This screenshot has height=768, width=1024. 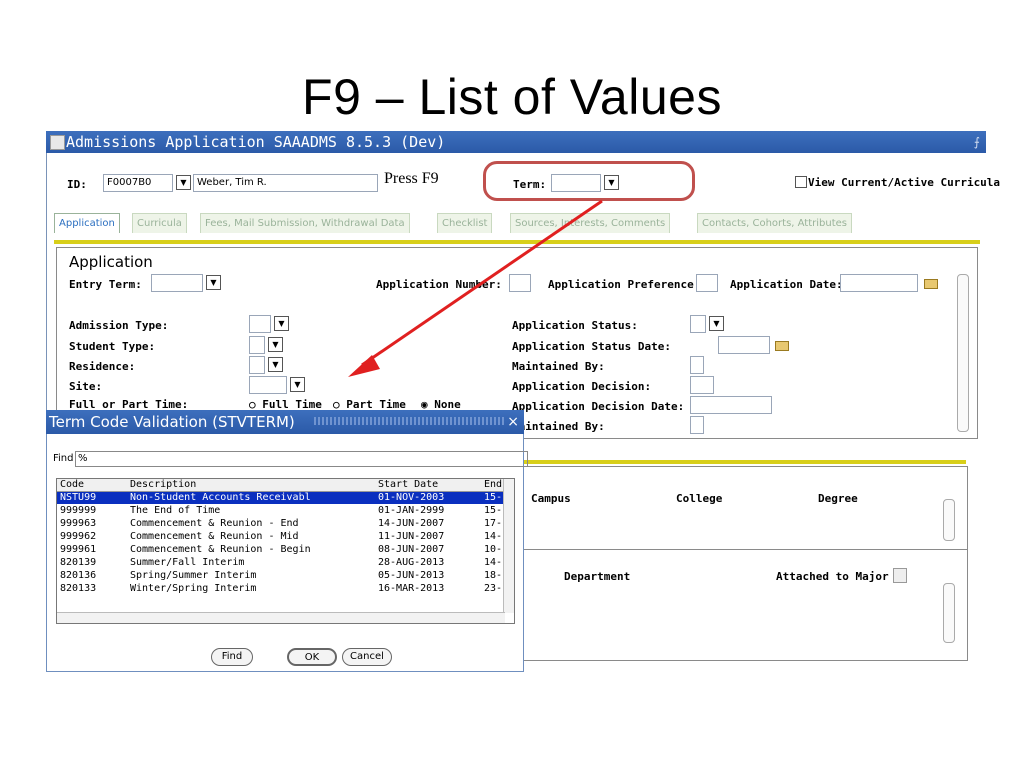 I want to click on dialog-titlebar: Term Code Validation (STVTERM) ×, so click(x=285, y=422).